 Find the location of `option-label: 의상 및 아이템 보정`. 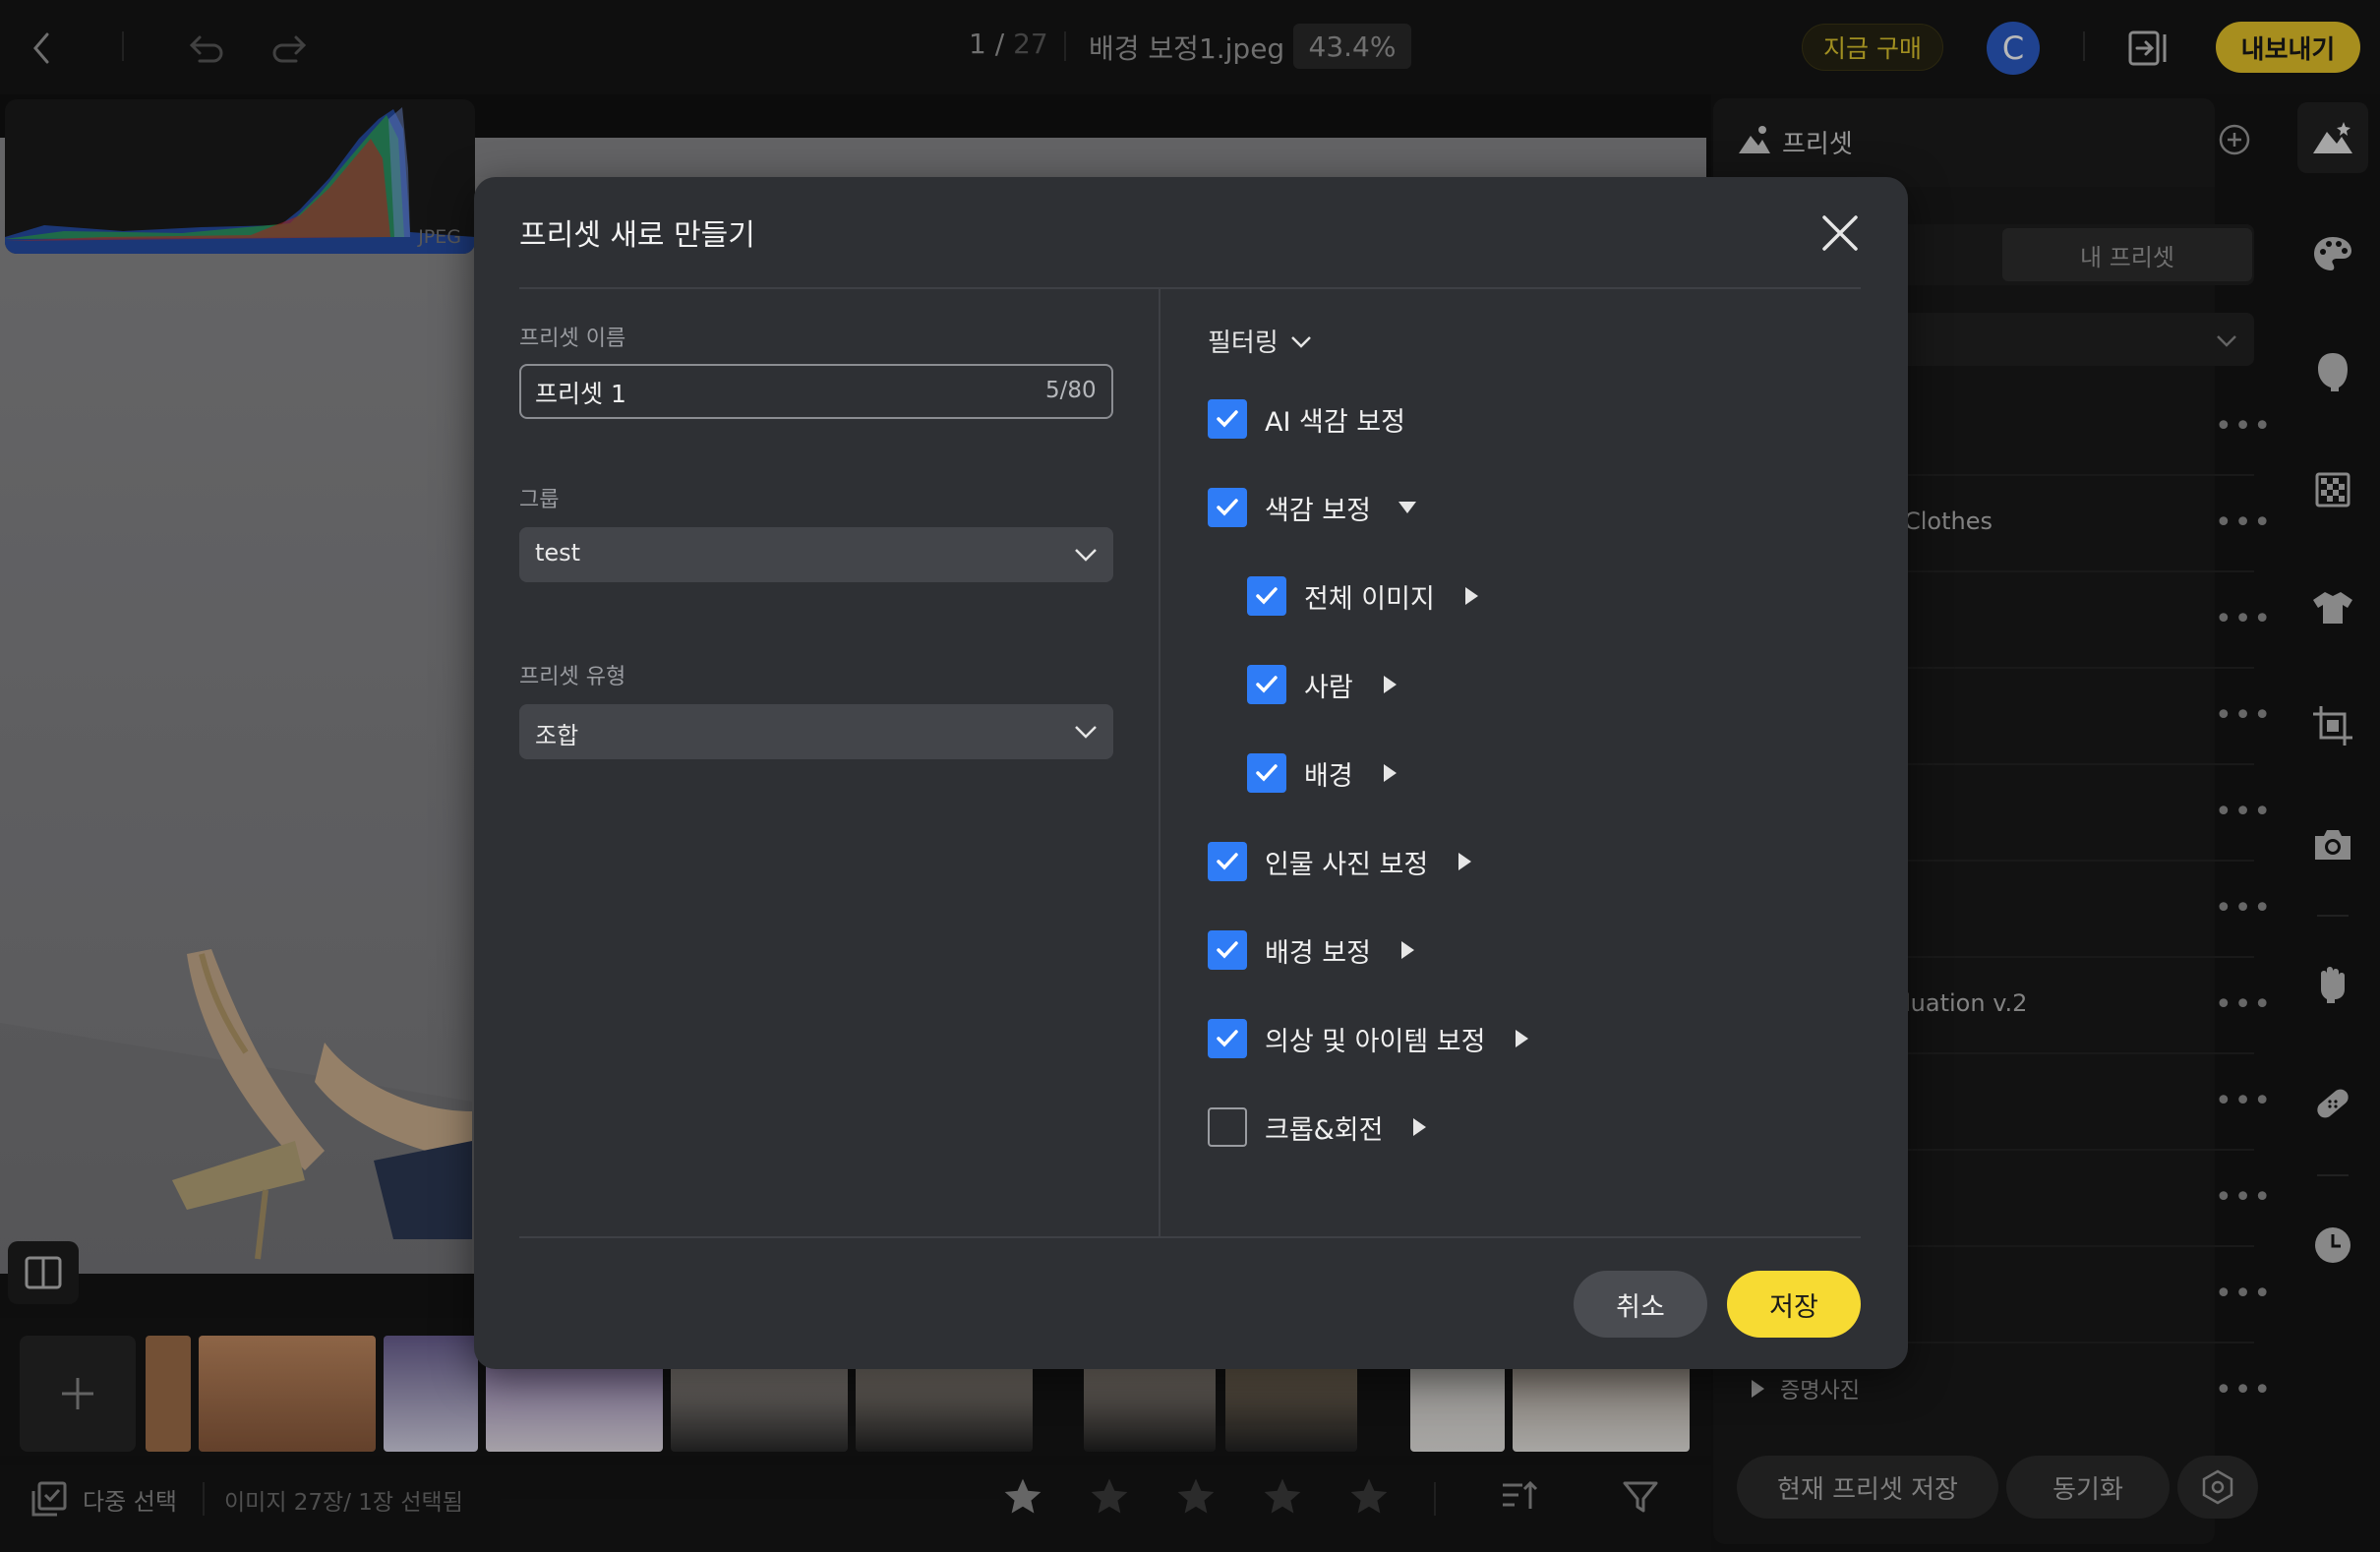

option-label: 의상 및 아이템 보정 is located at coordinates (1375, 1041).